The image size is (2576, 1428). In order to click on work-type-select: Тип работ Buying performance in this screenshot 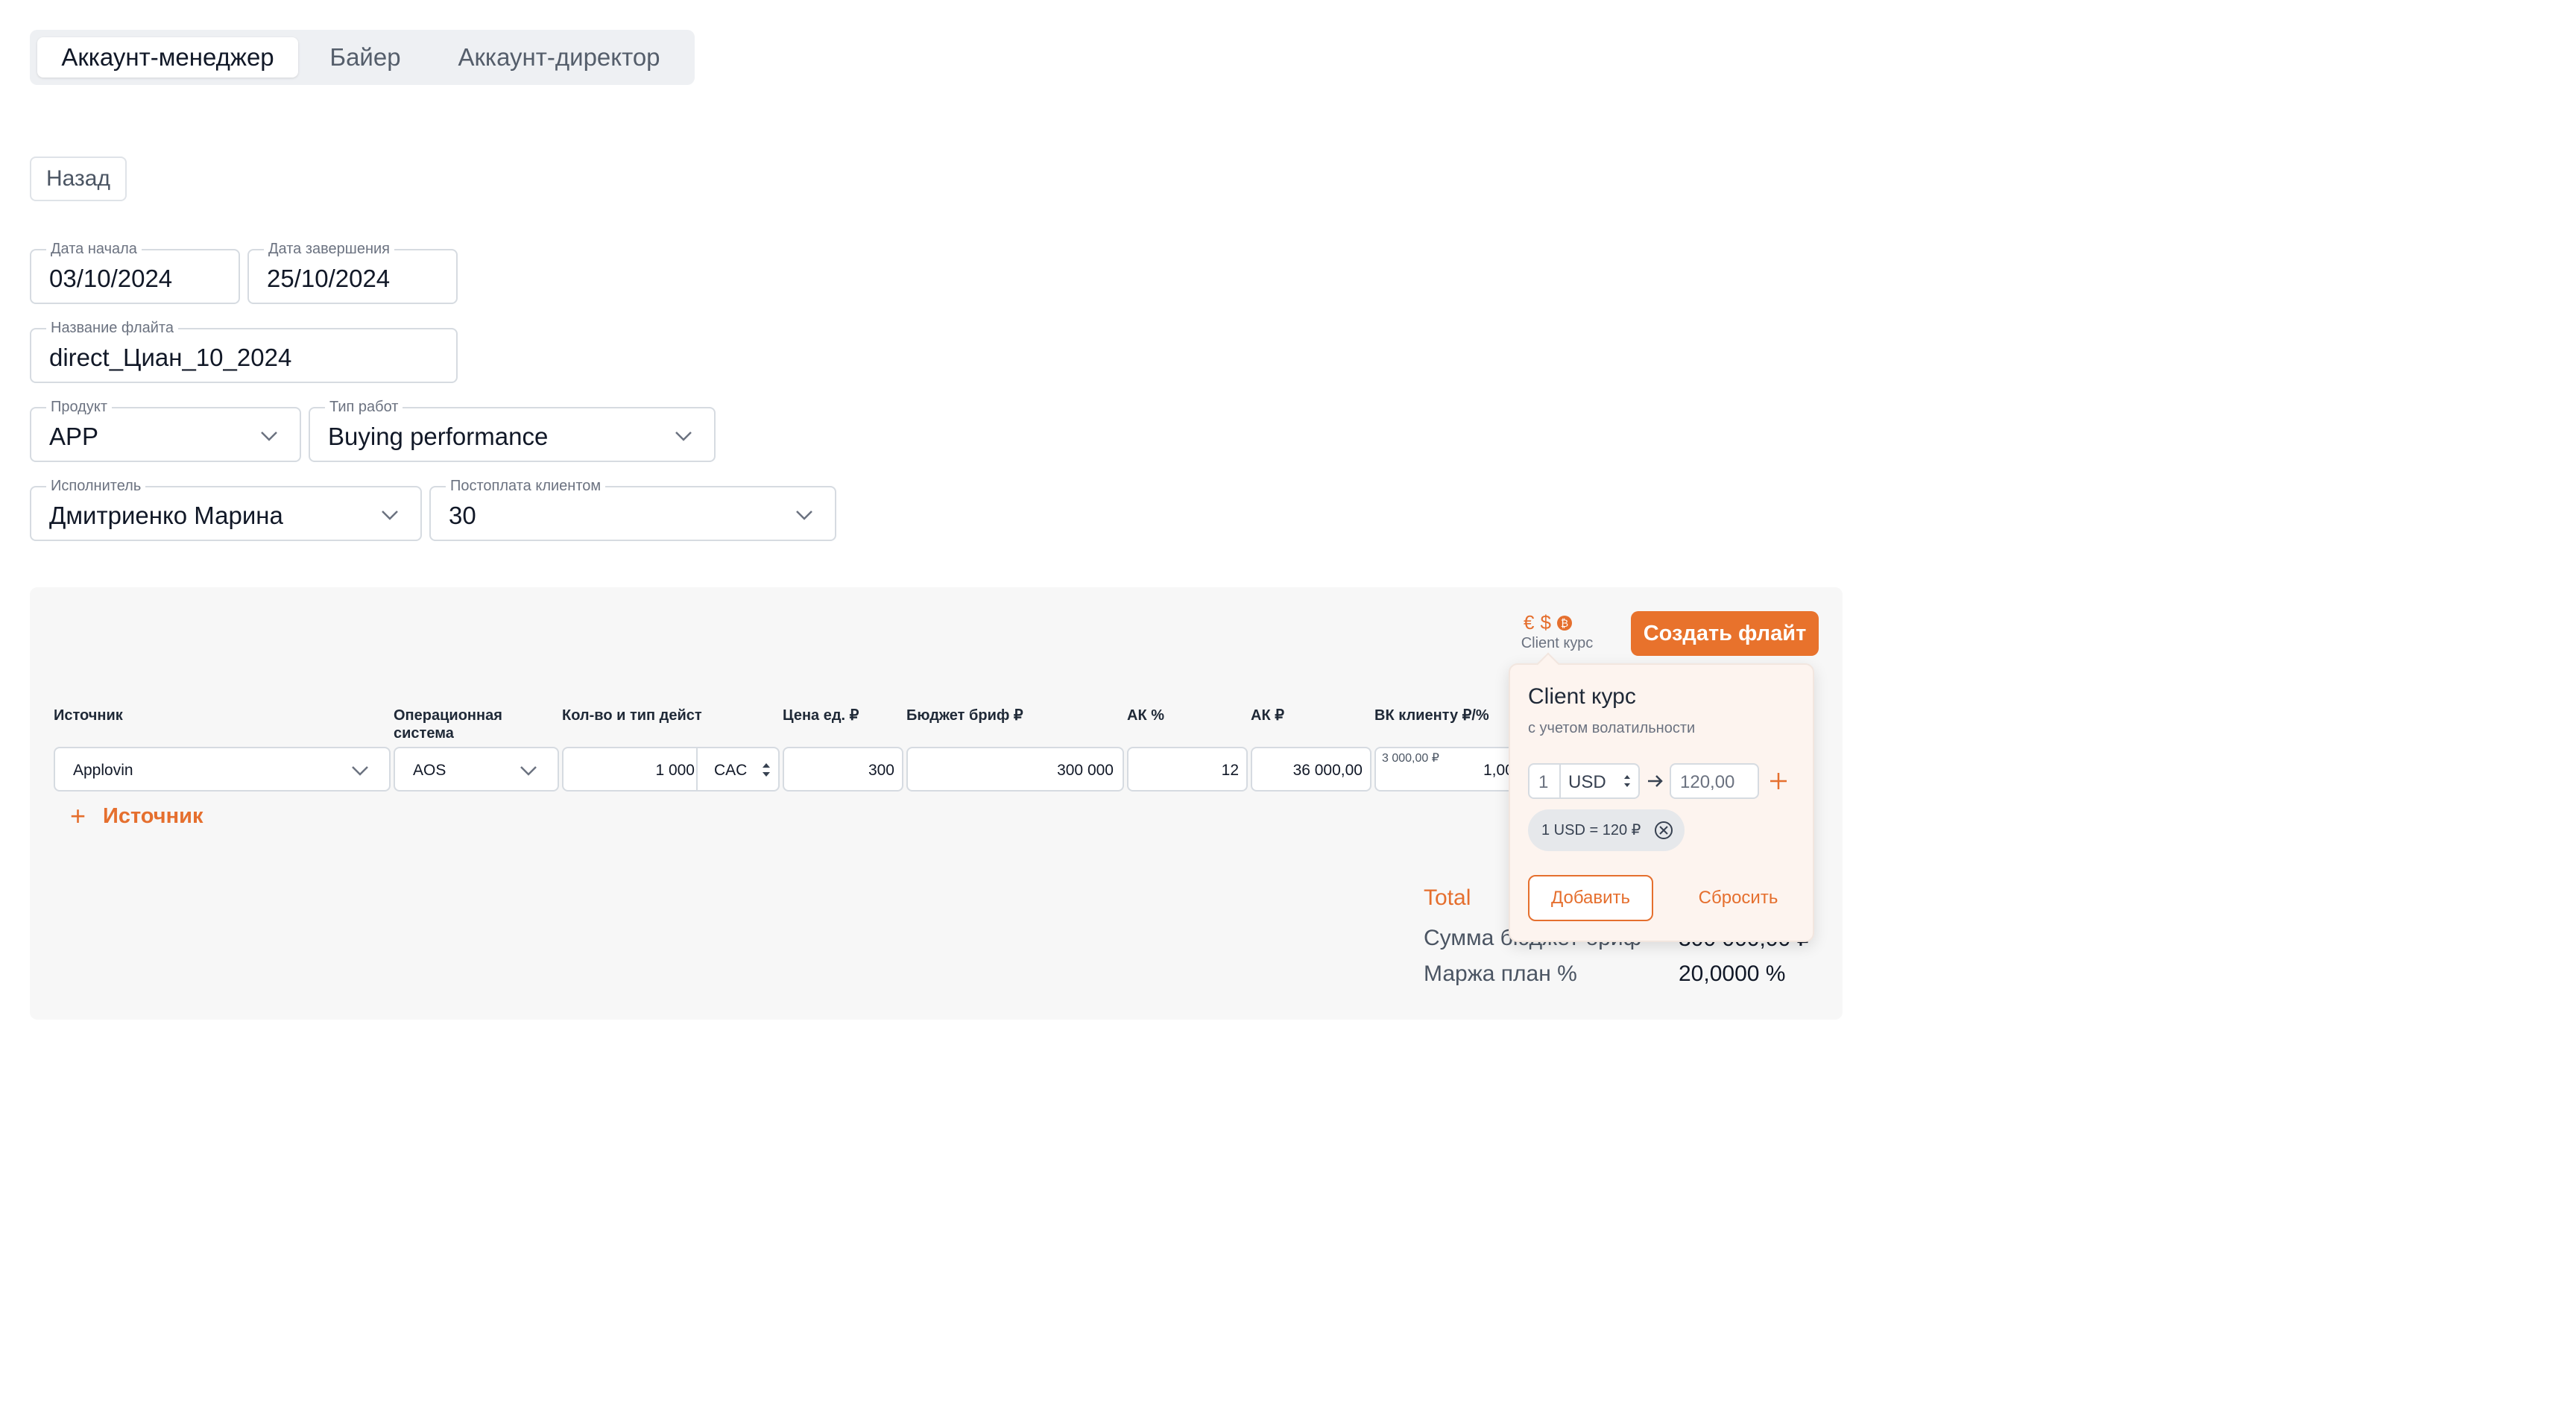, I will do `click(512, 430)`.